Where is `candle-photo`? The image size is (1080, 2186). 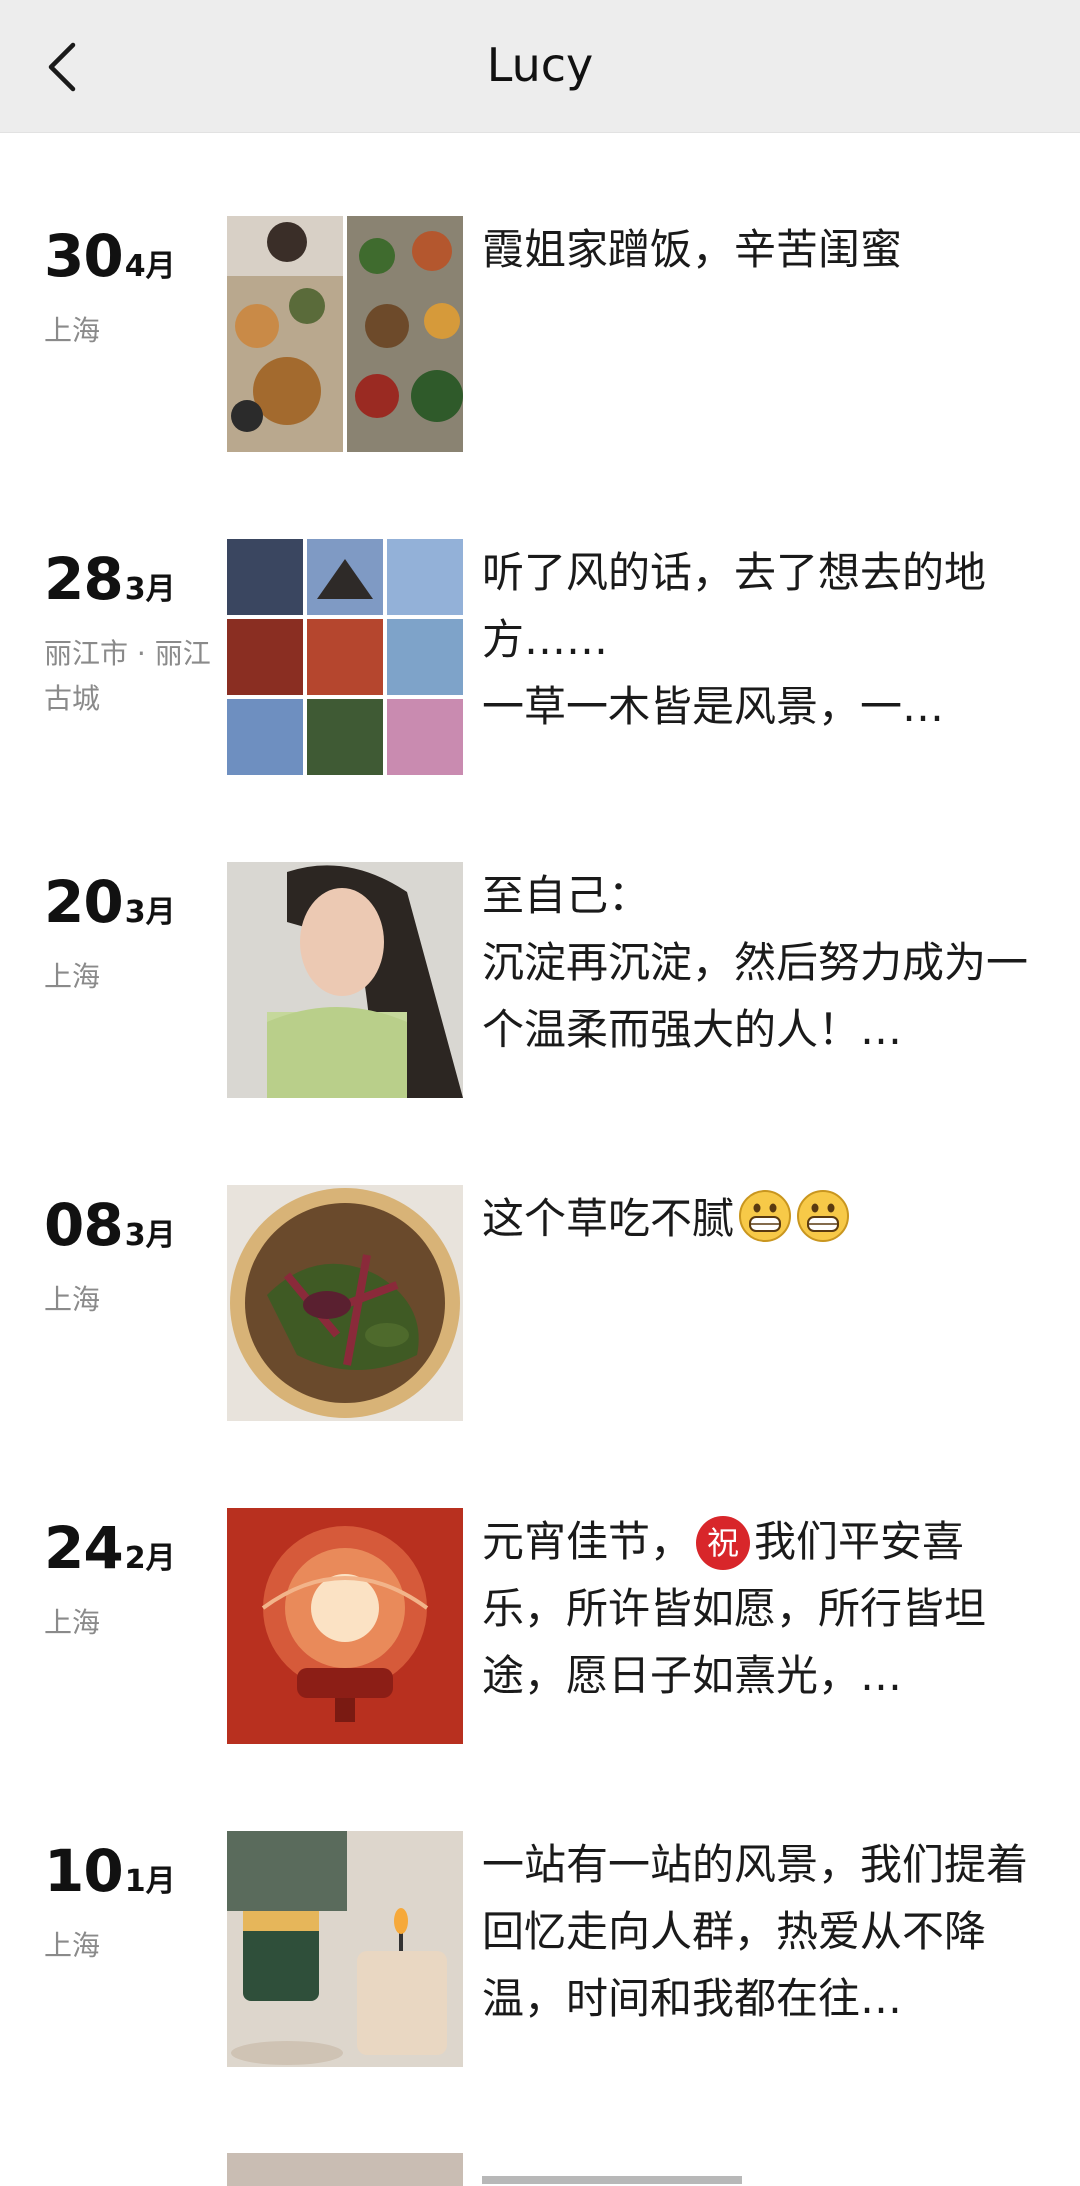 candle-photo is located at coordinates (345, 1949).